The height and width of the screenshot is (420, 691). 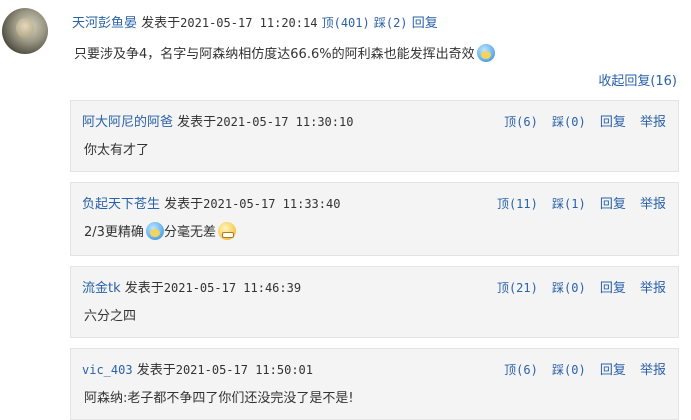 What do you see at coordinates (249, 23) in the screenshot?
I see `main-timestamp: 2021-05-17 11:20:14` at bounding box center [249, 23].